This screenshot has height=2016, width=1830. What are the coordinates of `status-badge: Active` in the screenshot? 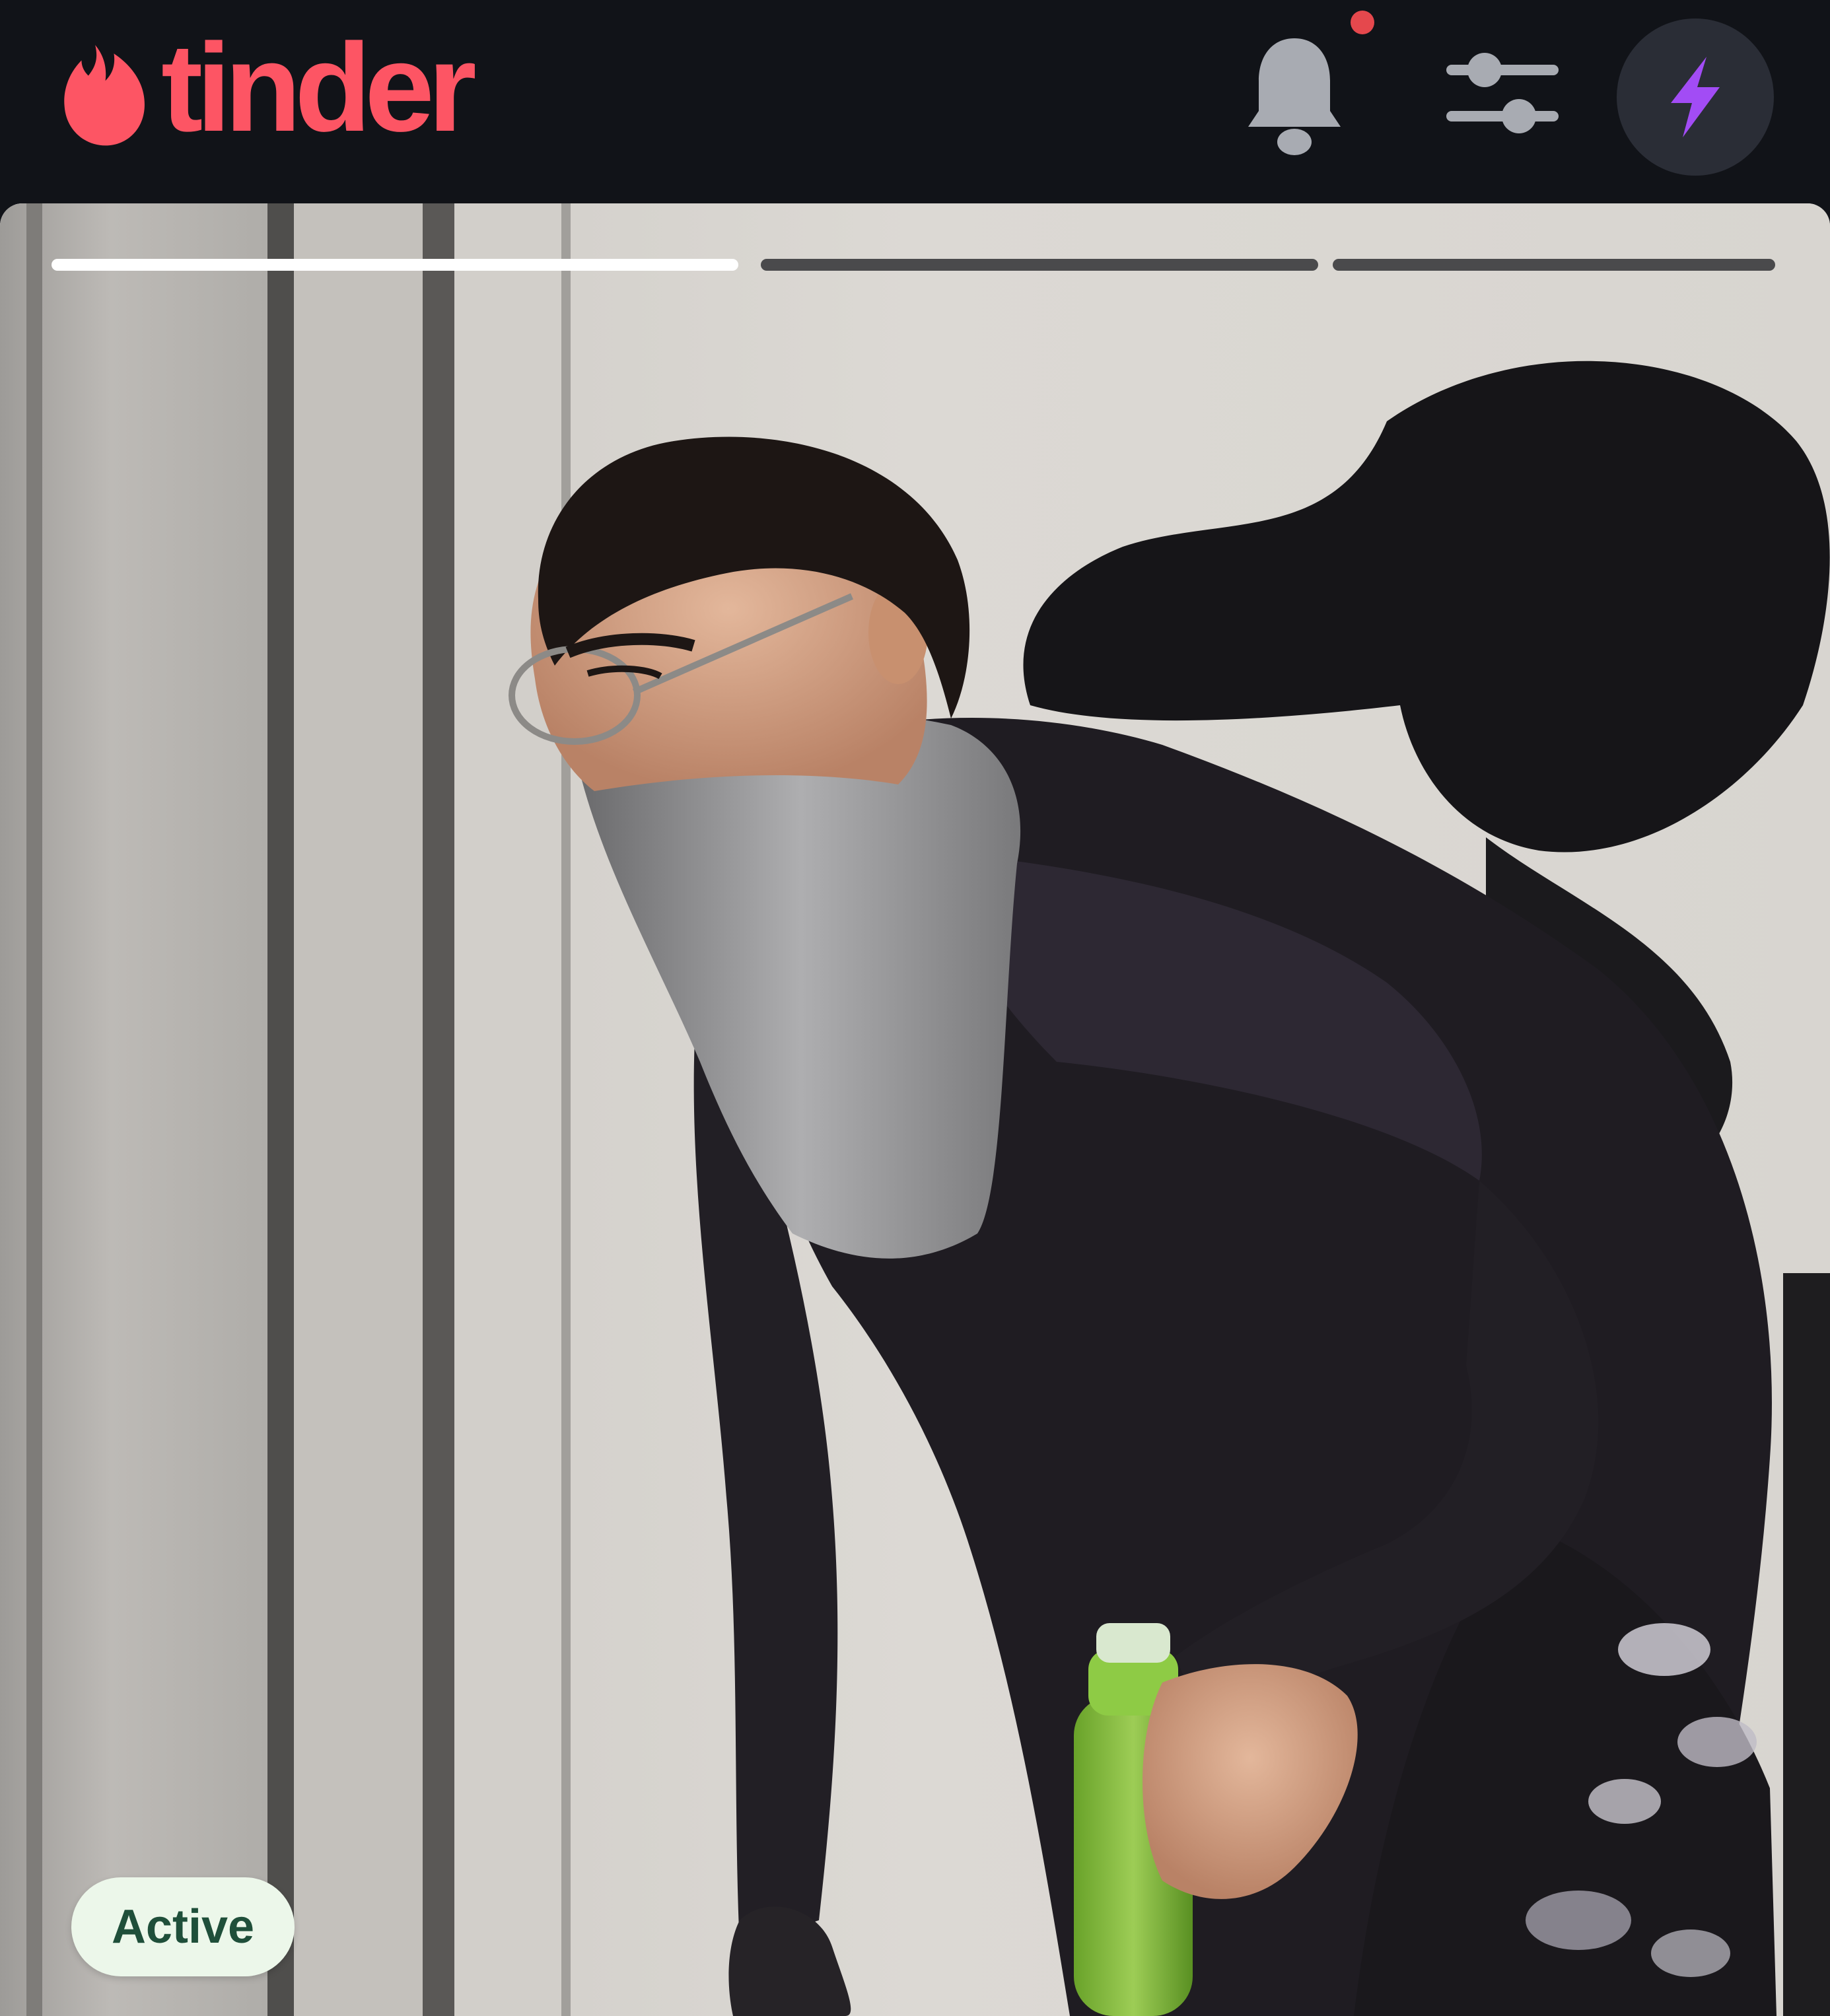 It's located at (183, 1927).